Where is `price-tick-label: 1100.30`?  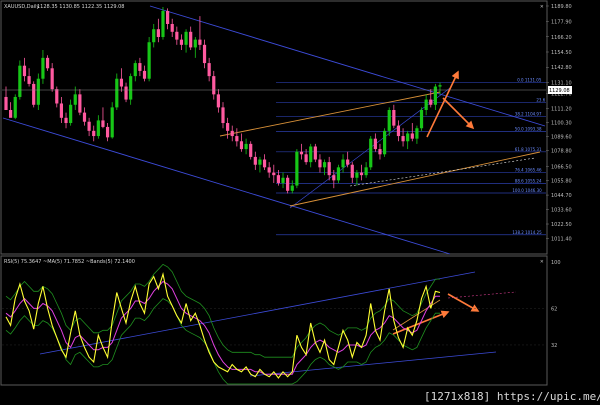
price-tick-label: 1100.30 is located at coordinates (561, 124).